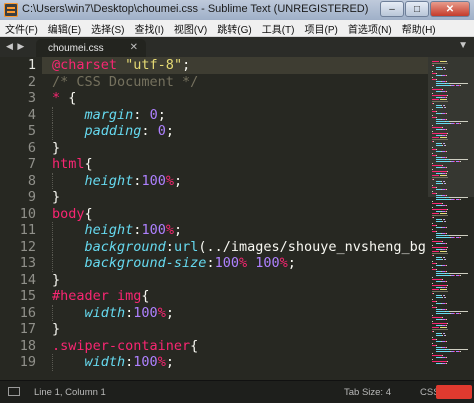  What do you see at coordinates (15, 46) in the screenshot?
I see `tab-nav-arrows-icon: ◀ ▶` at bounding box center [15, 46].